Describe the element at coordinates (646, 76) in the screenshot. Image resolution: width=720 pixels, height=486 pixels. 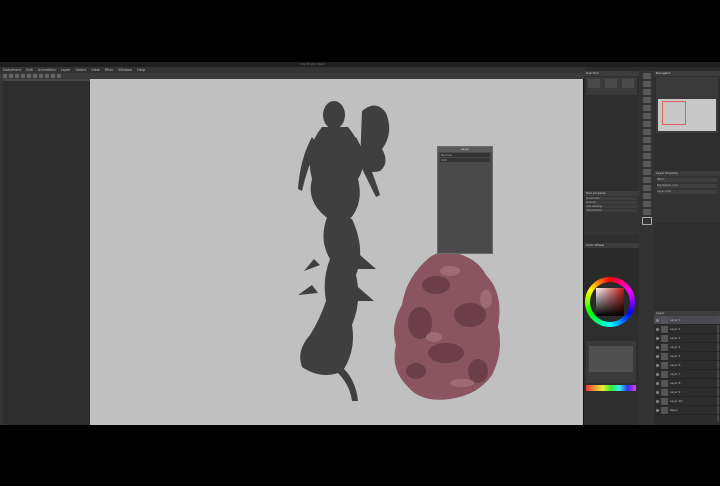
I see `move-icon` at that location.